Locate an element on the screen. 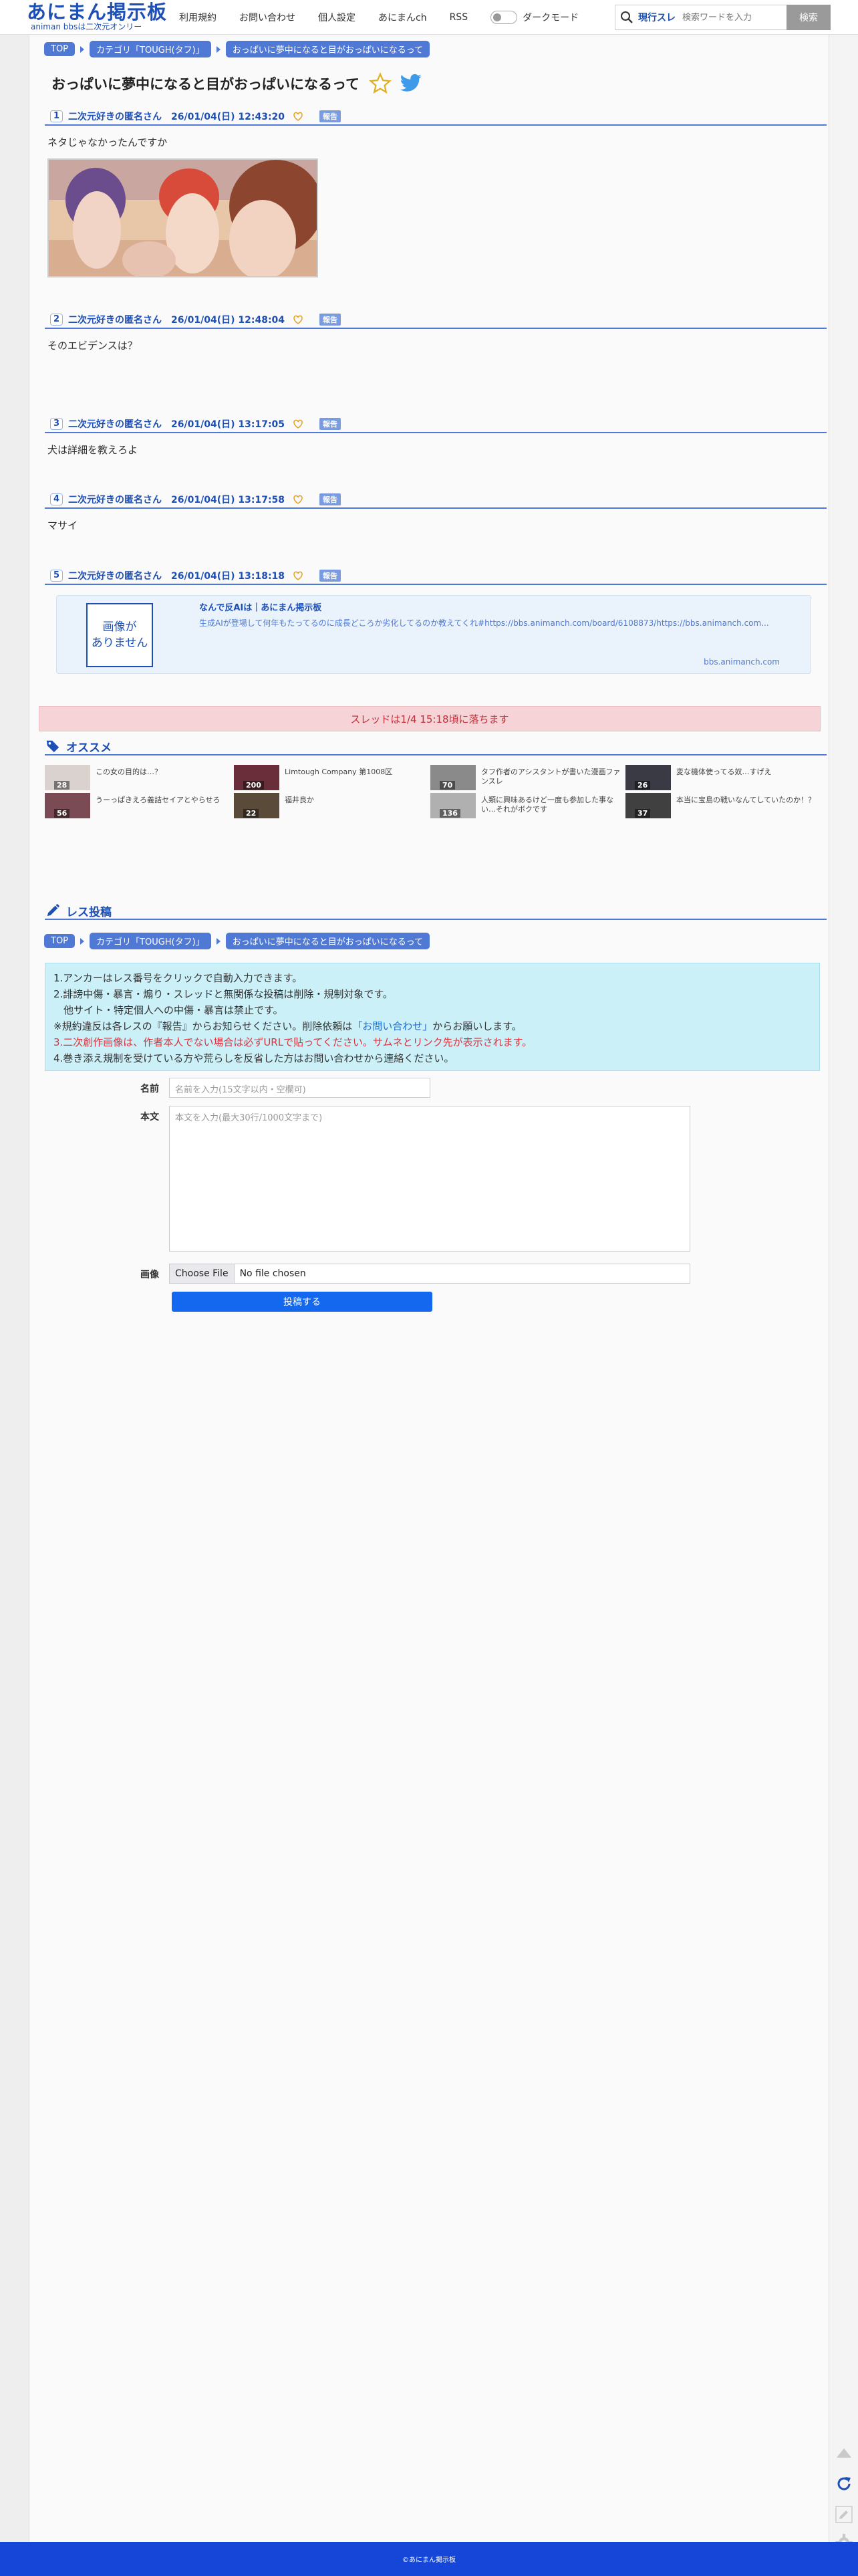 The height and width of the screenshot is (2576, 858). recommend-thumbnail: 200 is located at coordinates (256, 777).